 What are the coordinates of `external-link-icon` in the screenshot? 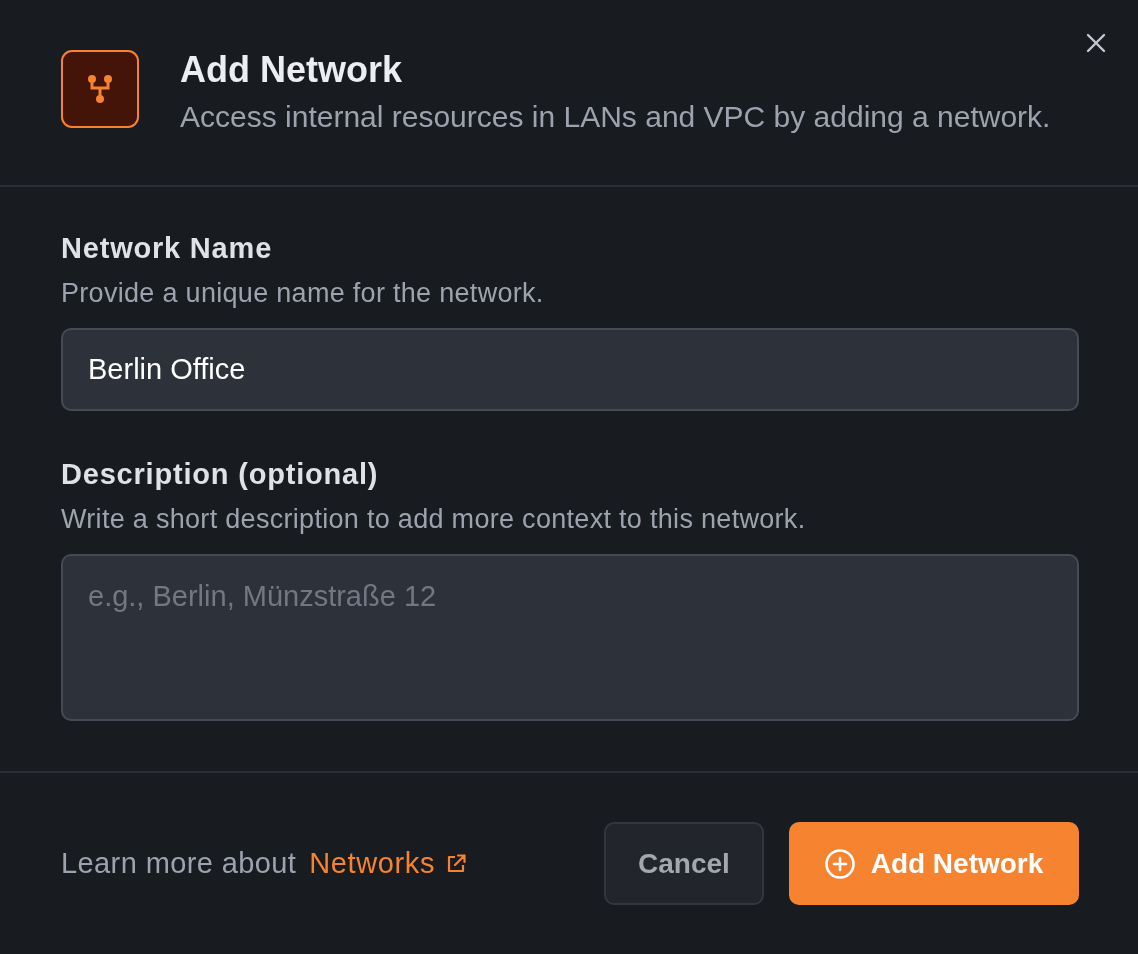 It's located at (456, 863).